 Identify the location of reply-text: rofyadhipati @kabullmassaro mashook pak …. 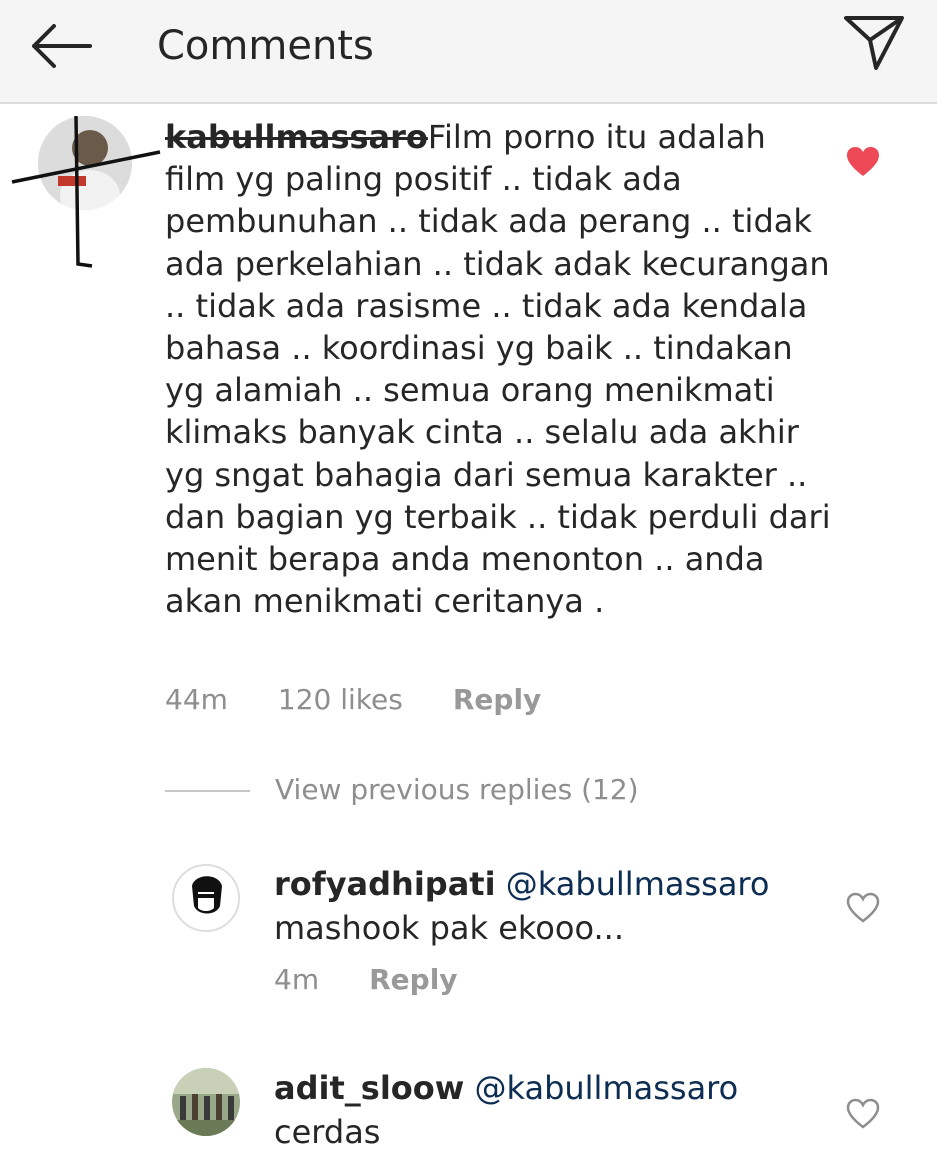
(554, 906).